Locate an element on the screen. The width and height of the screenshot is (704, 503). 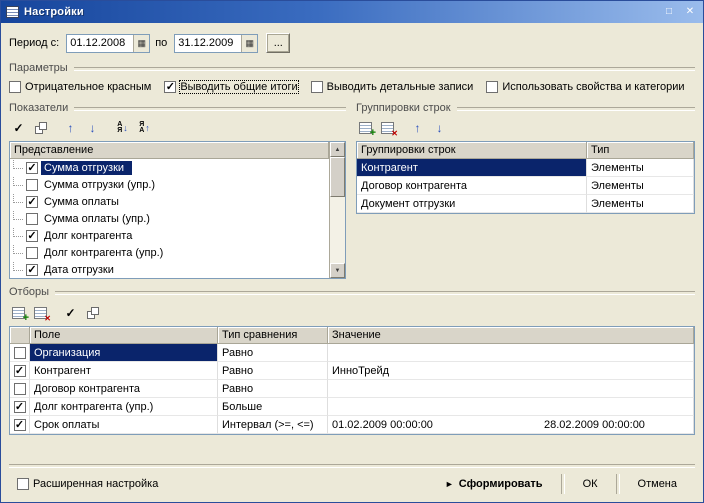
filter-value-cell: ИнноТрейд is located at coordinates (511, 371).